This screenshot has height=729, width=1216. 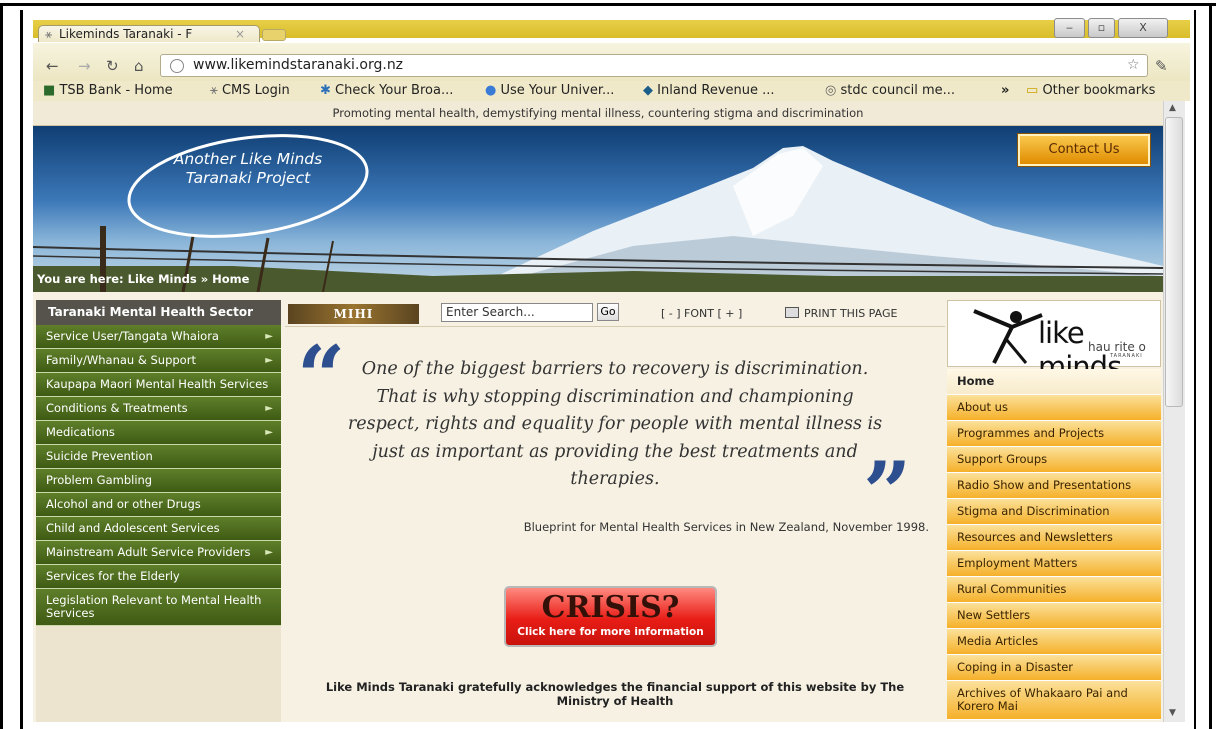 What do you see at coordinates (112, 66) in the screenshot?
I see `reload-icon: ↻` at bounding box center [112, 66].